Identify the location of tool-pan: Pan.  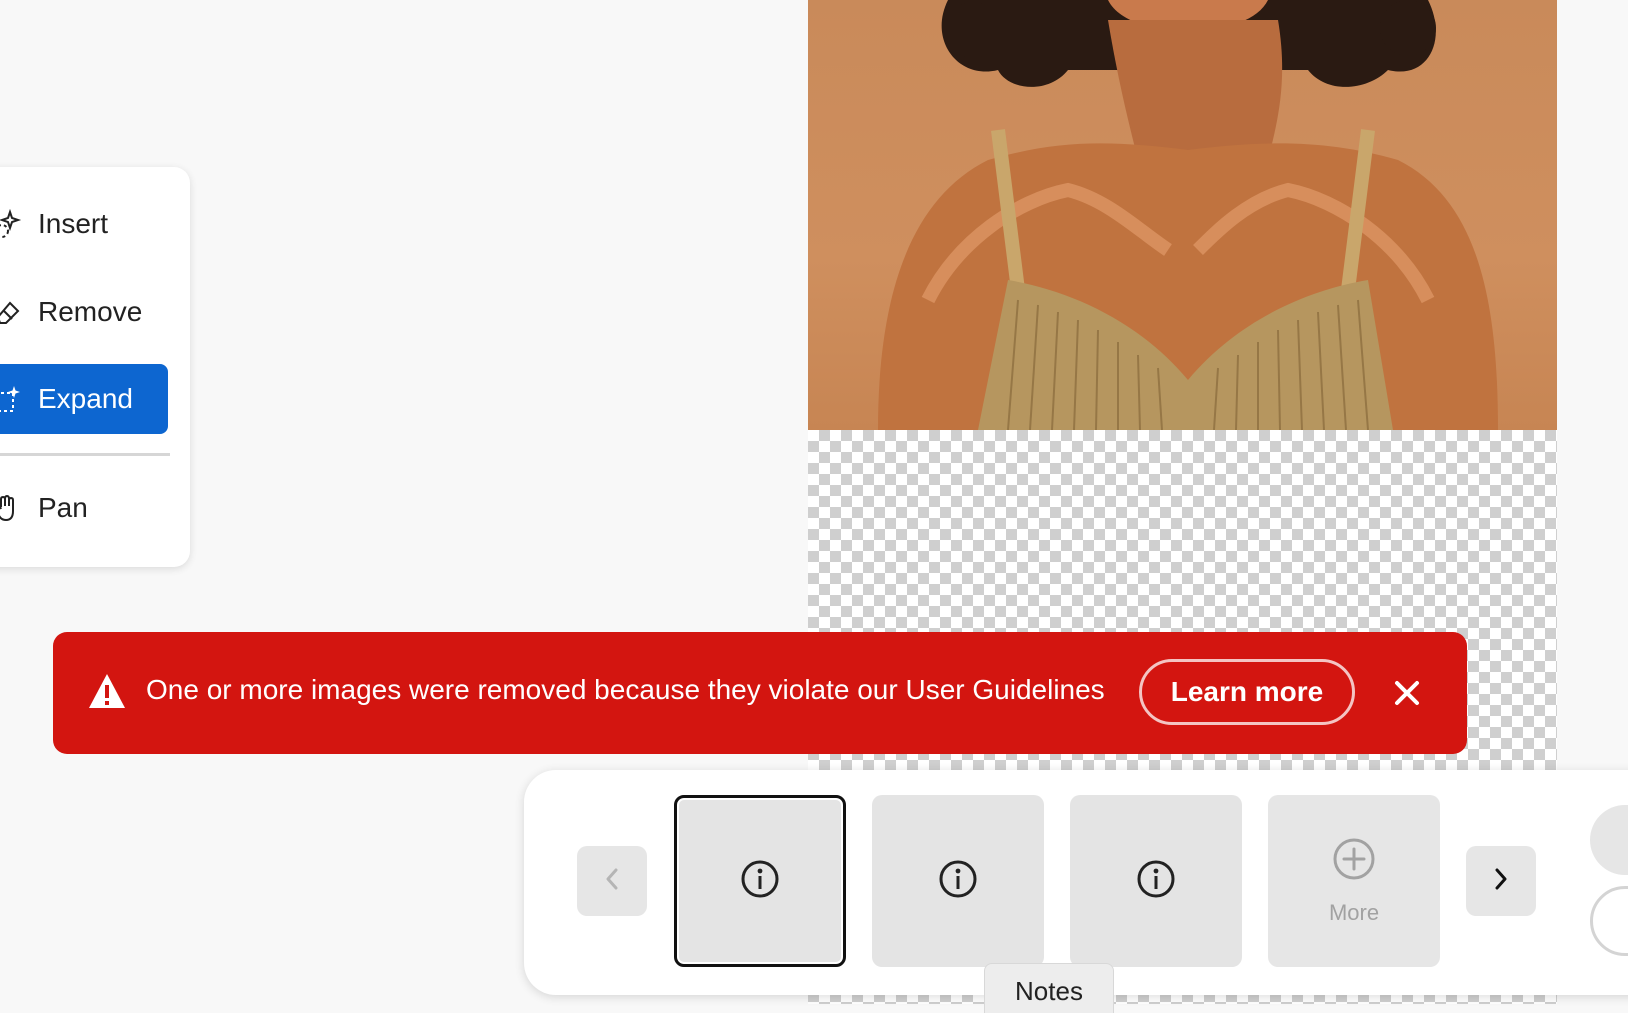
(84, 508).